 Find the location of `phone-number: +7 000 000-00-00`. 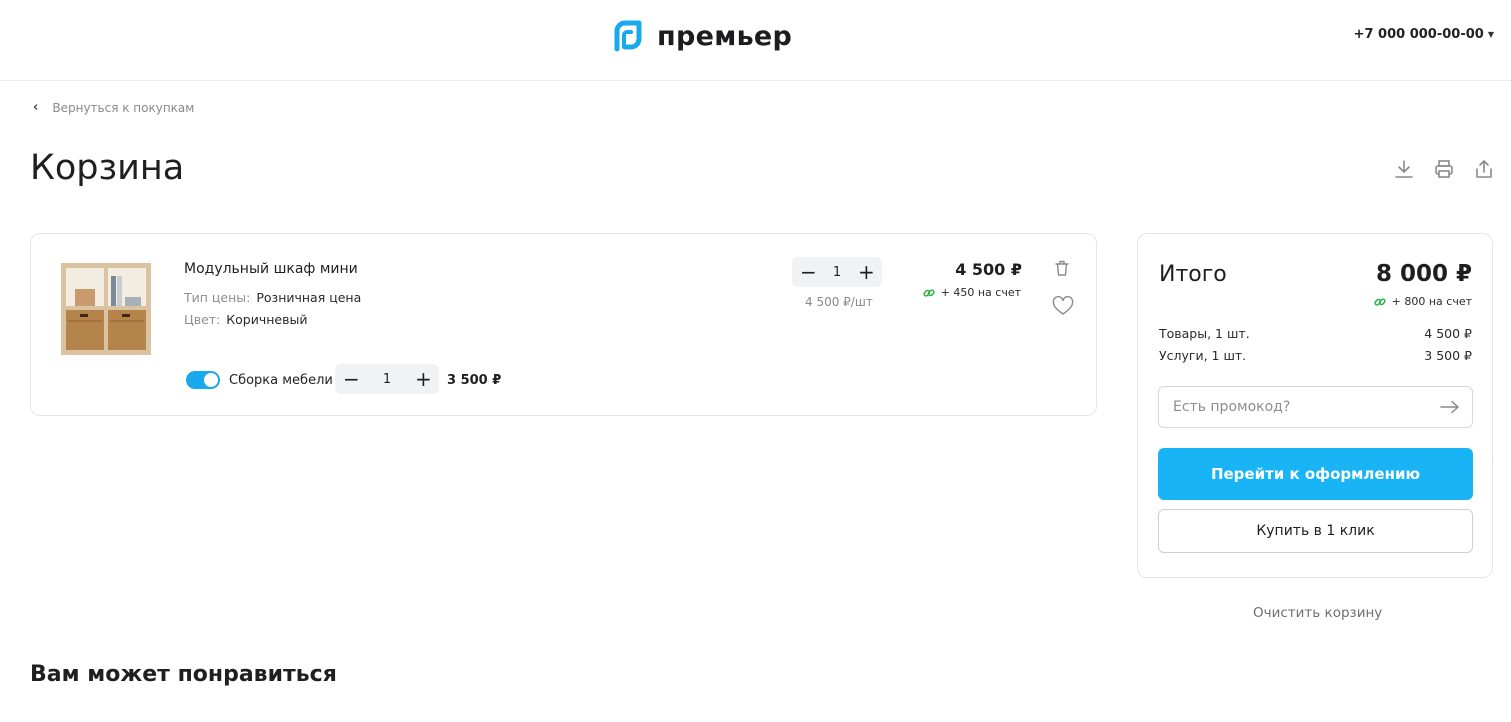

phone-number: +7 000 000-00-00 is located at coordinates (1418, 34).